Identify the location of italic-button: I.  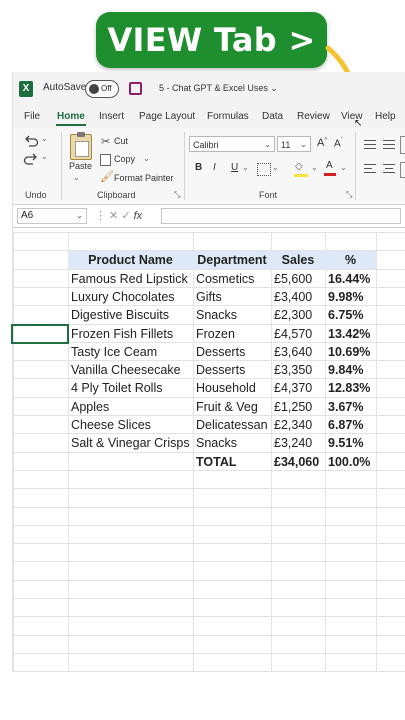
(214, 167).